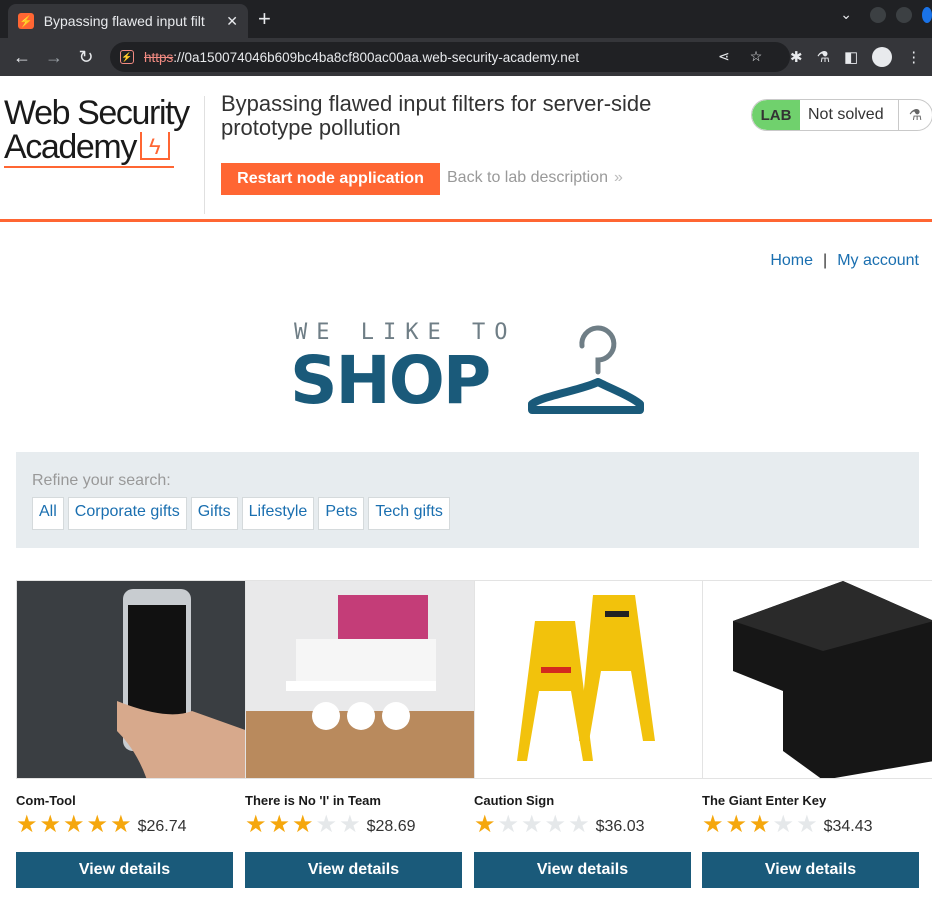 This screenshot has width=932, height=908. I want to click on coat-hanger-icon, so click(586, 369).